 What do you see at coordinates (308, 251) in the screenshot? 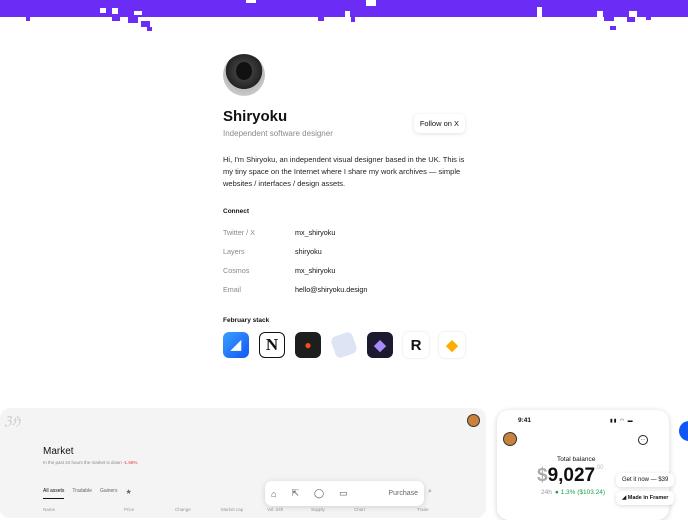
I see `connect-value: shiryoku` at bounding box center [308, 251].